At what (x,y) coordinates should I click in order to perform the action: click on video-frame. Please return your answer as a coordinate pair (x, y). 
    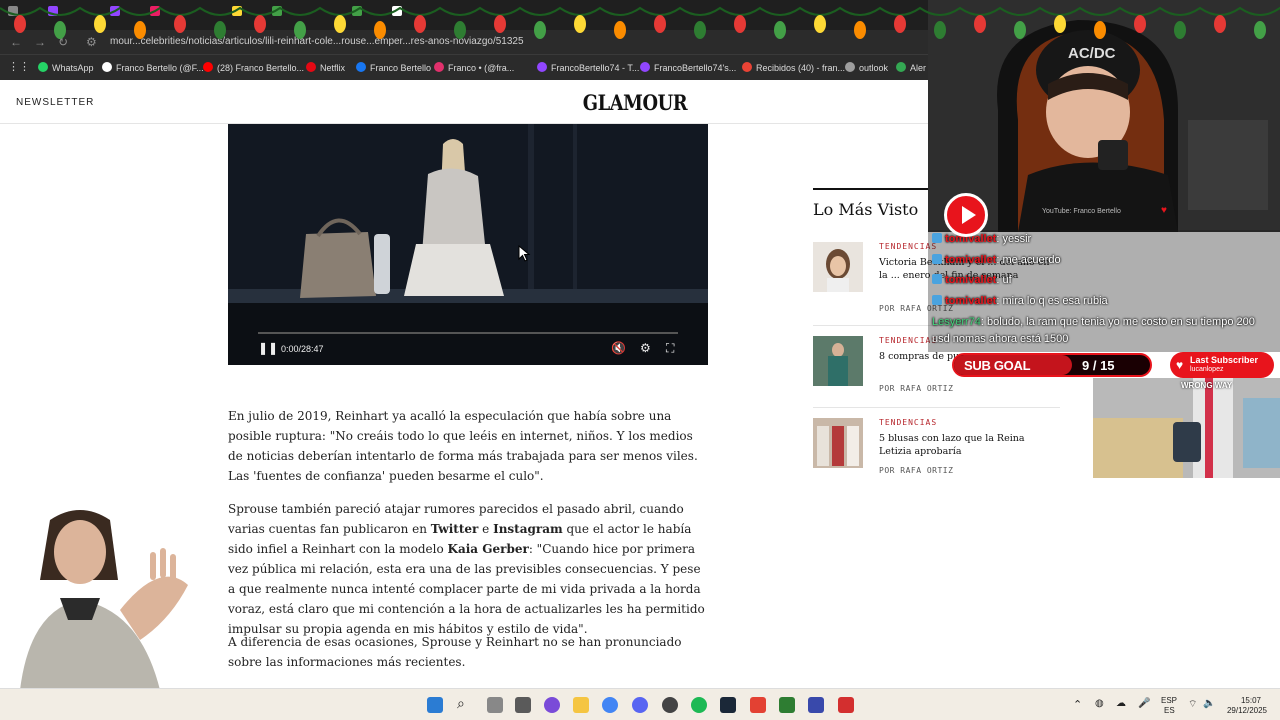
    Looking at the image, I should click on (468, 244).